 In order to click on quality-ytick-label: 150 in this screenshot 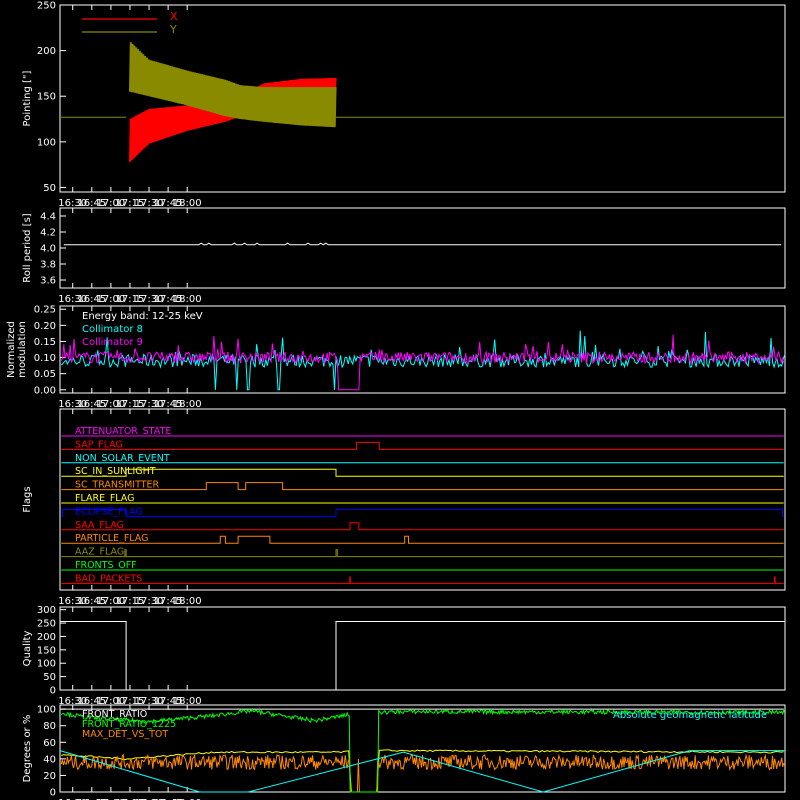, I will do `click(46, 650)`.